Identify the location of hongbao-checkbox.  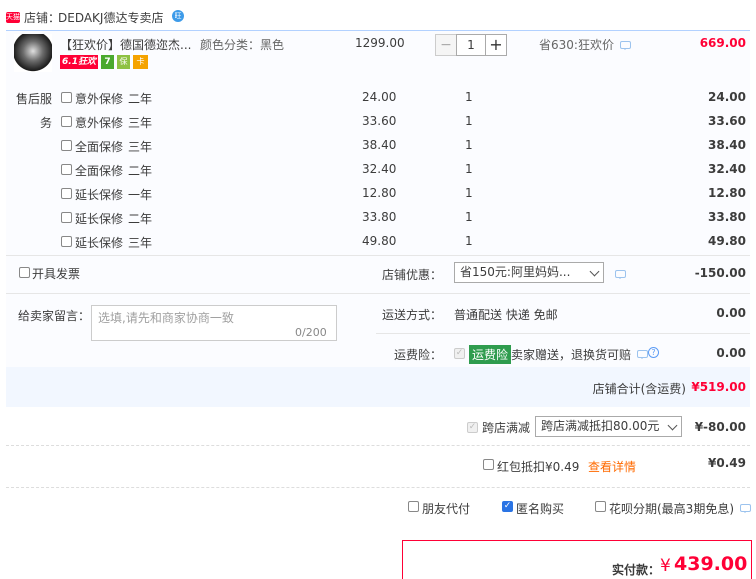
(488, 464).